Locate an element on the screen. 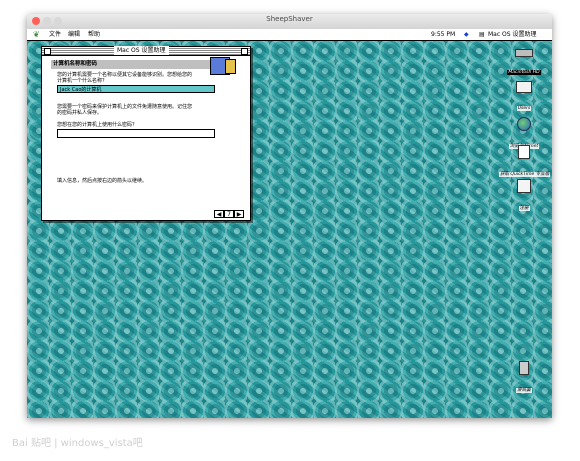 The width and height of the screenshot is (580, 461). app-menu-icon: ▤ is located at coordinates (482, 34).